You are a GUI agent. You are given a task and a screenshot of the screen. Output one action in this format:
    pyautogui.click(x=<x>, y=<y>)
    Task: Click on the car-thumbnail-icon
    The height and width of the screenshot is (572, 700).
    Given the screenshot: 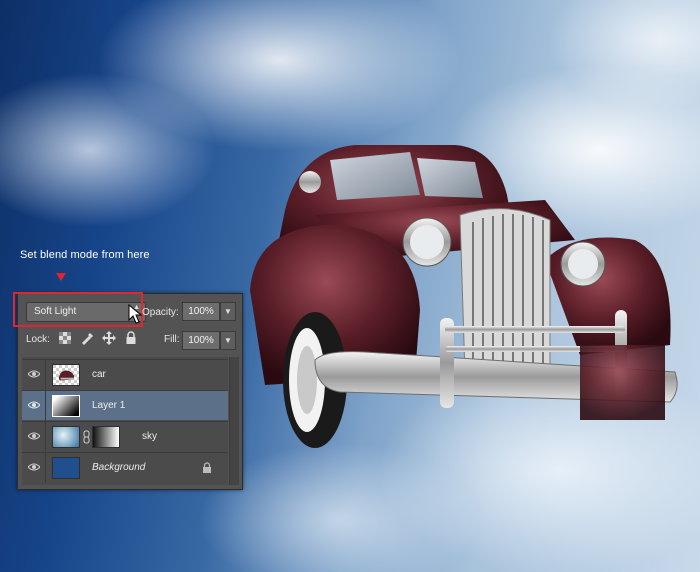 What is the action you would take?
    pyautogui.click(x=66, y=375)
    